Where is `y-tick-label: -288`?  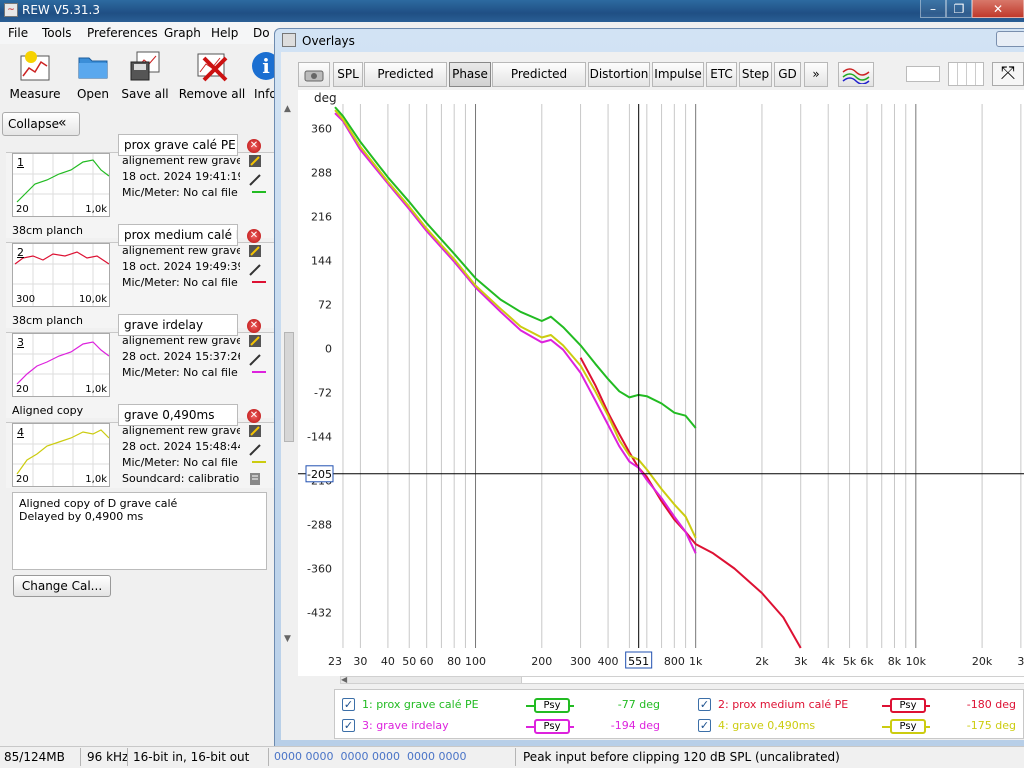 y-tick-label: -288 is located at coordinates (319, 525).